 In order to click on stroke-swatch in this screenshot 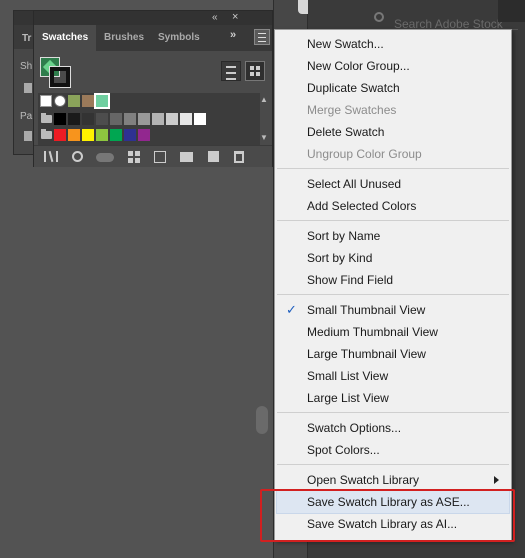, I will do `click(60, 77)`.